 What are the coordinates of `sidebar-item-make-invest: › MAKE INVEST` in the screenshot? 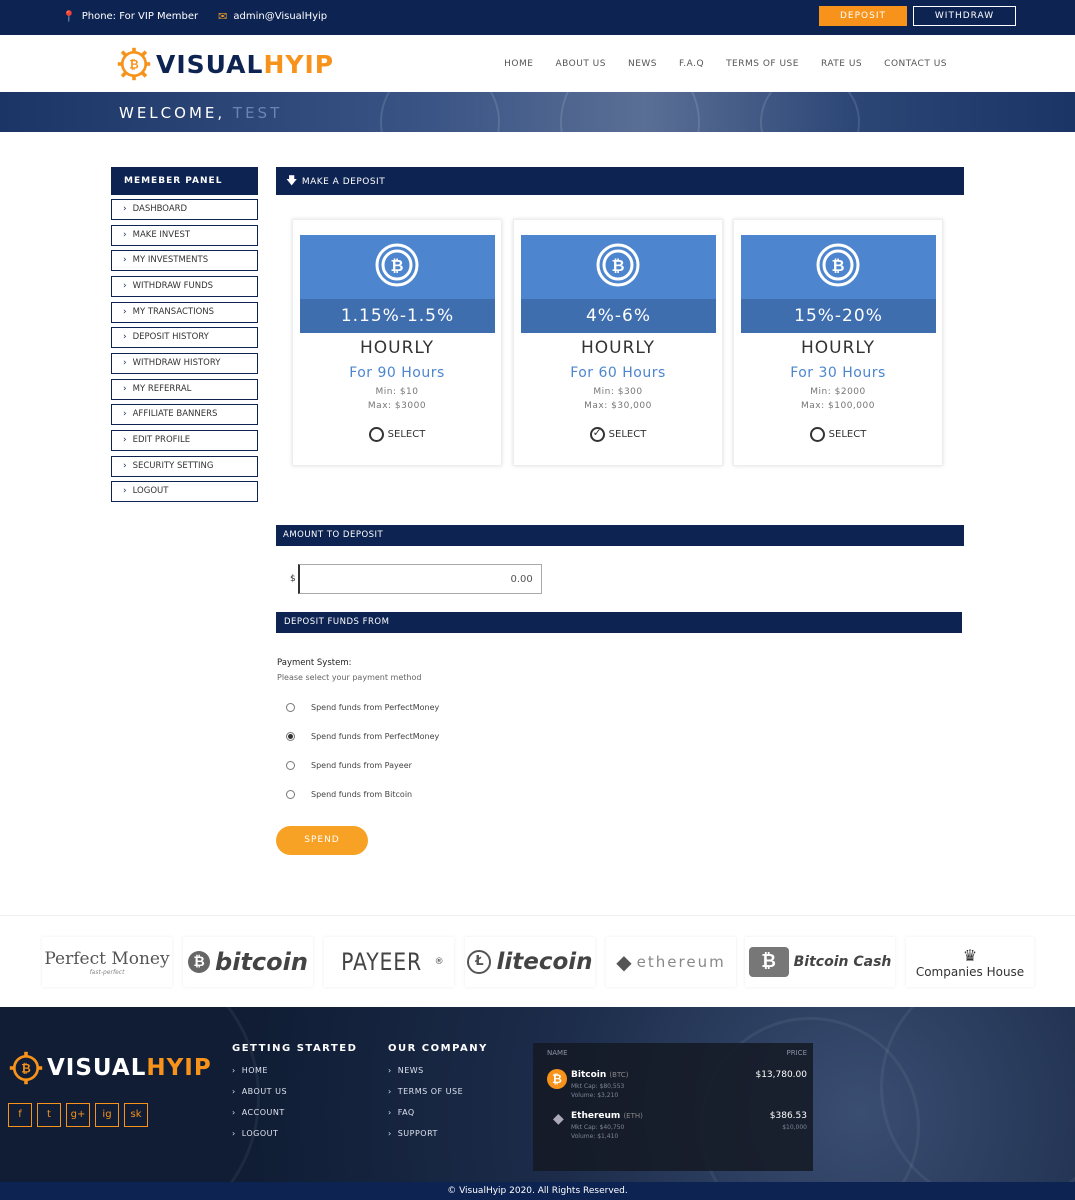 It's located at (184, 235).